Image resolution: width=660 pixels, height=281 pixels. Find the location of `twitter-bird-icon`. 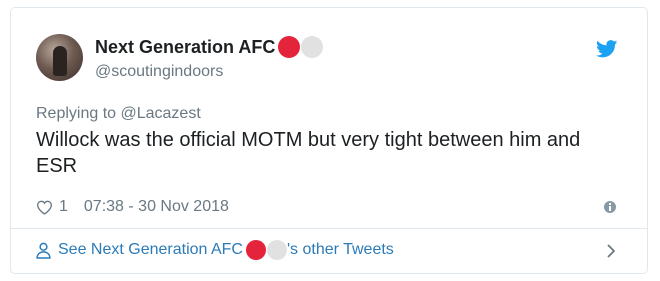

twitter-bird-icon is located at coordinates (607, 49).